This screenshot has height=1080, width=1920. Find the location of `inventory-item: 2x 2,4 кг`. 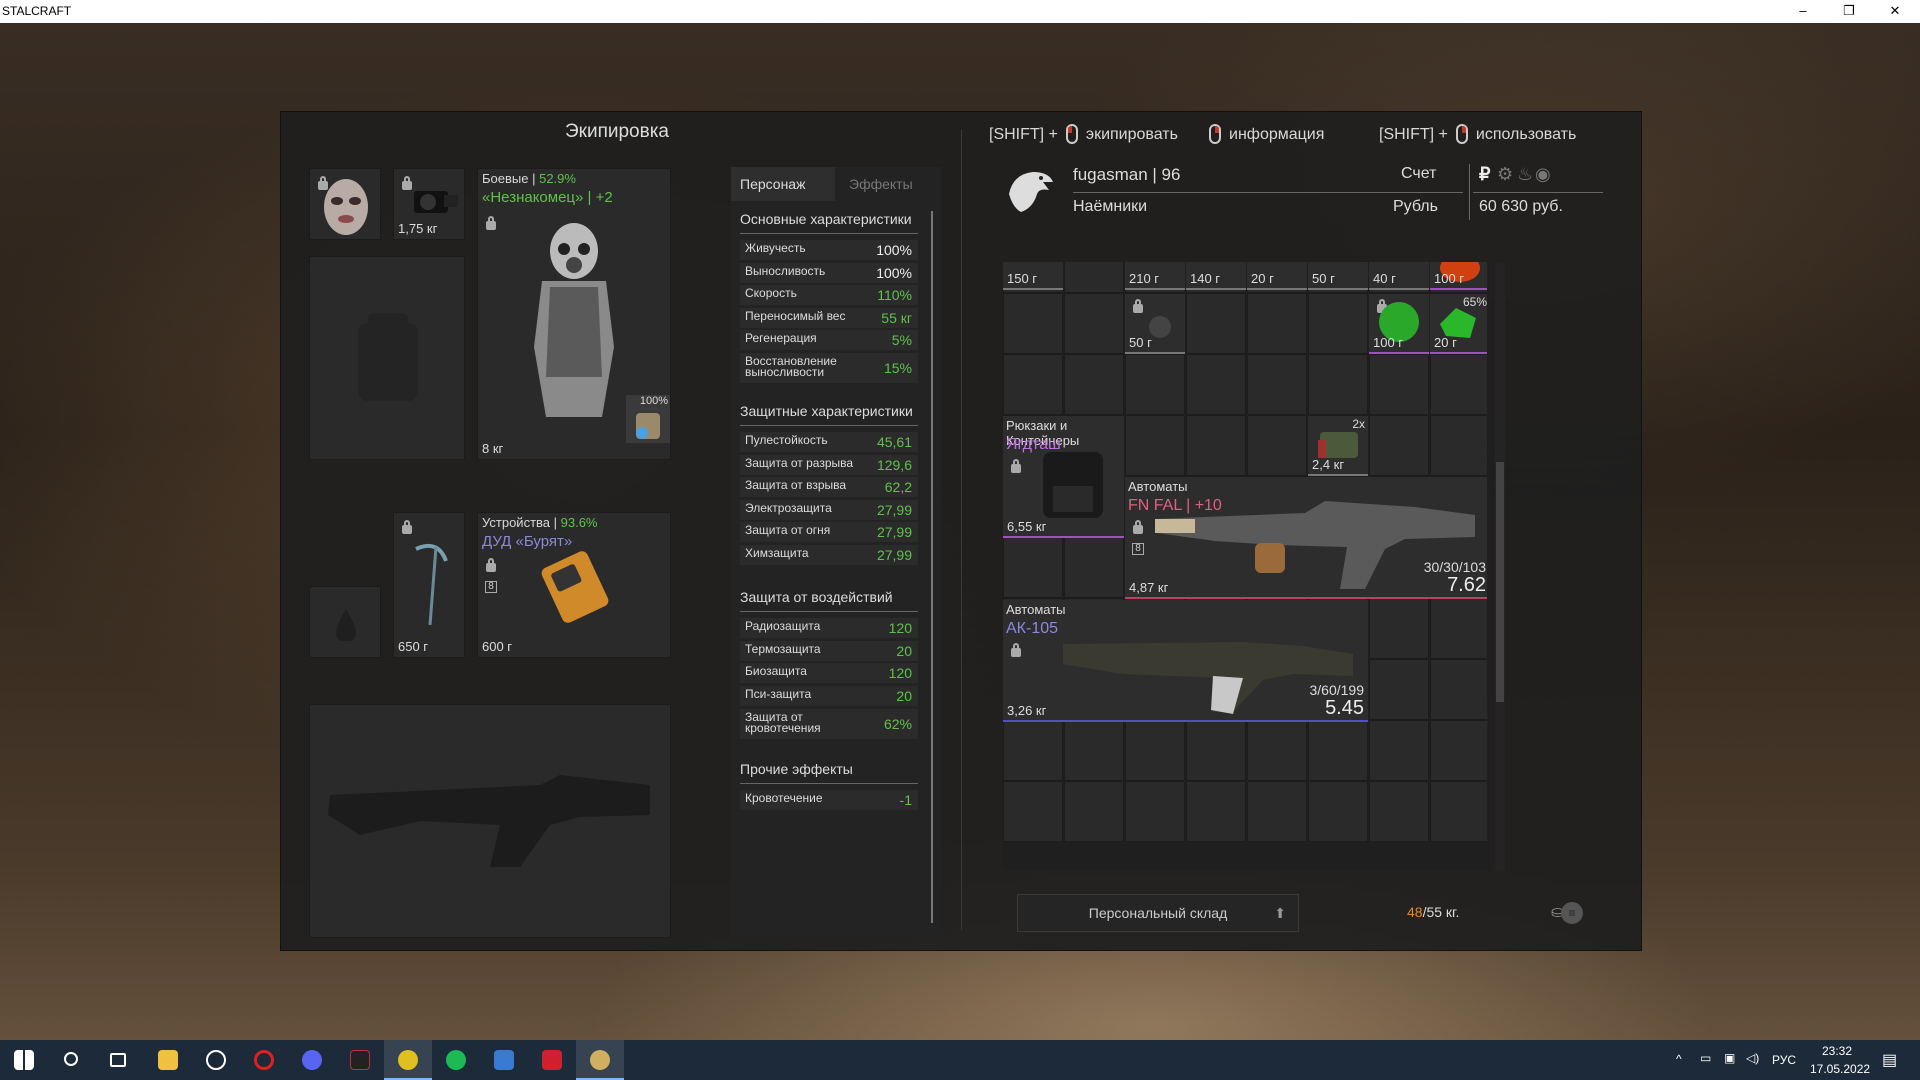

inventory-item: 2x 2,4 кг is located at coordinates (1338, 446).